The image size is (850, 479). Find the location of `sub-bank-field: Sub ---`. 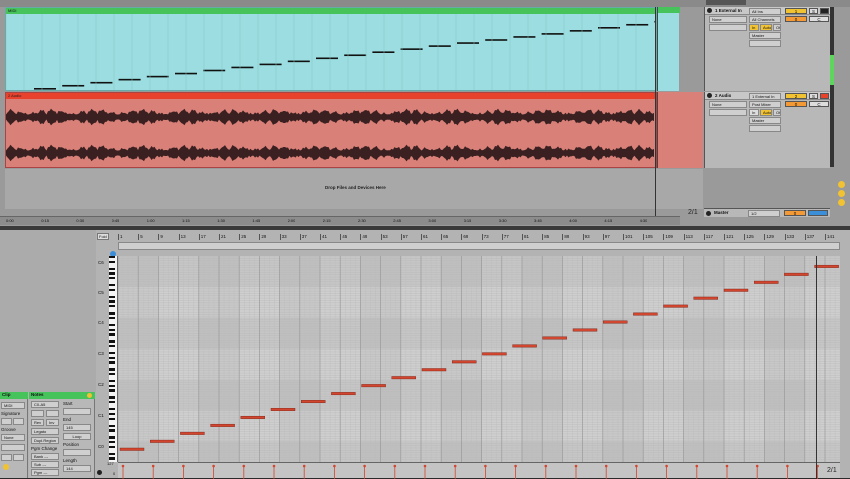

sub-bank-field: Sub --- is located at coordinates (45, 464).